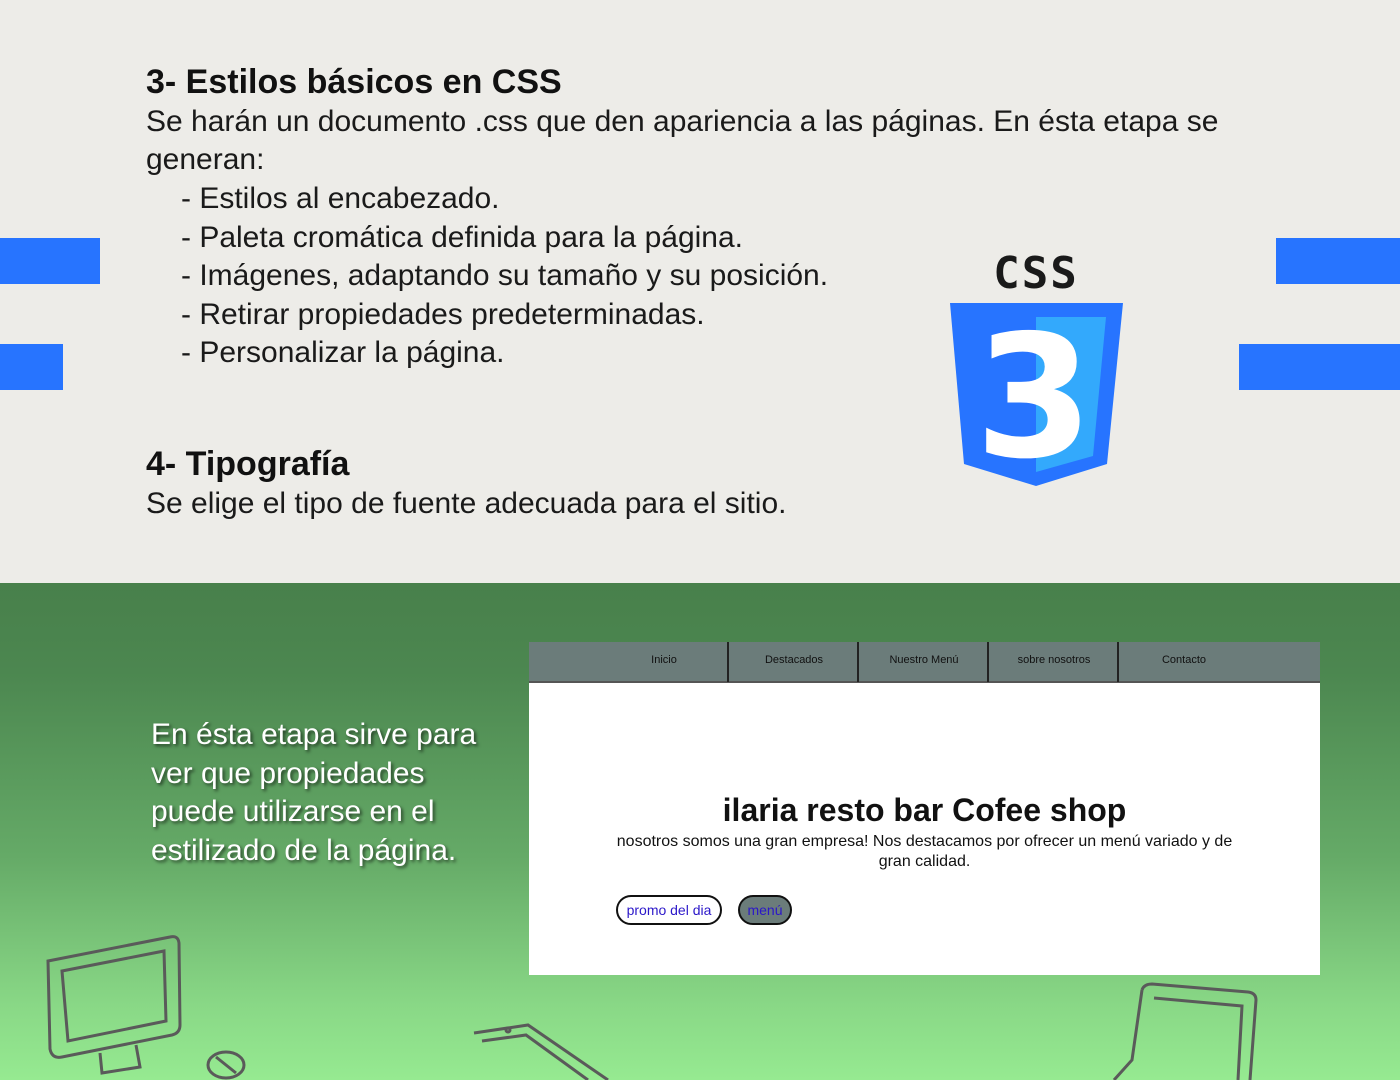 The height and width of the screenshot is (1080, 1400). I want to click on nav-item-contacto: Contacto, so click(1184, 661).